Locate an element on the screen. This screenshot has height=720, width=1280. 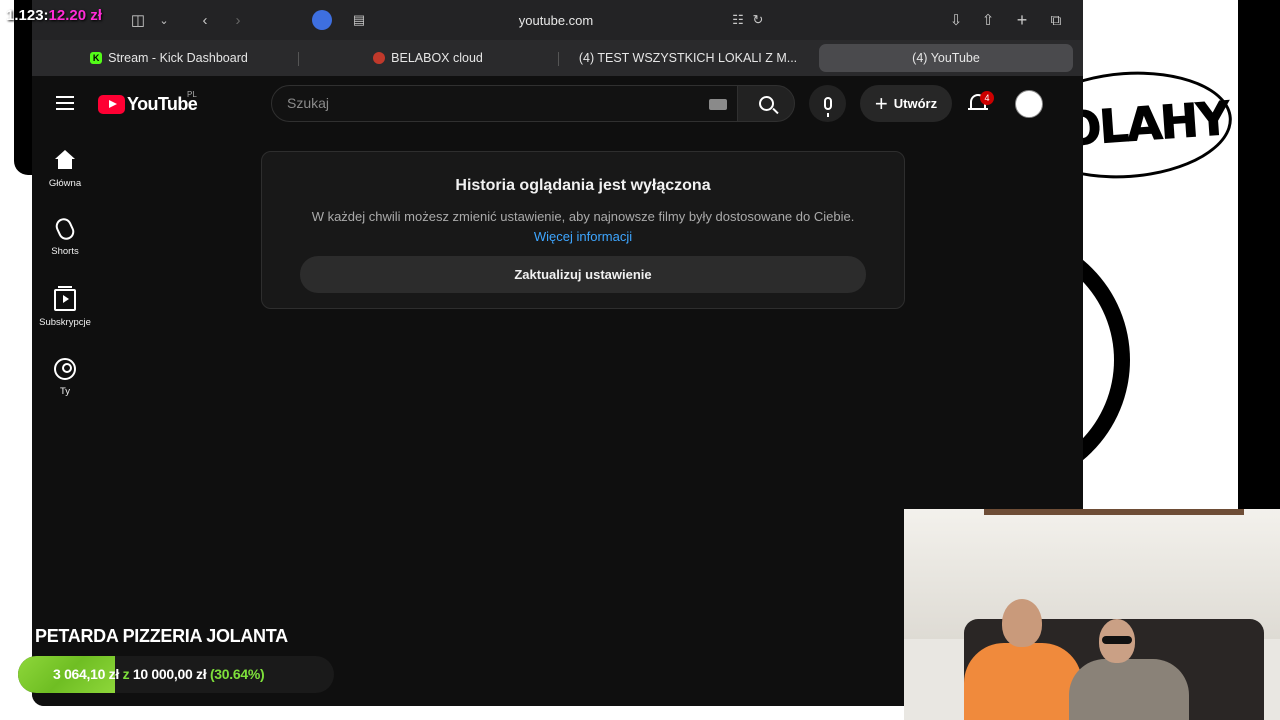
subscriptions-icon is located at coordinates (65, 298).